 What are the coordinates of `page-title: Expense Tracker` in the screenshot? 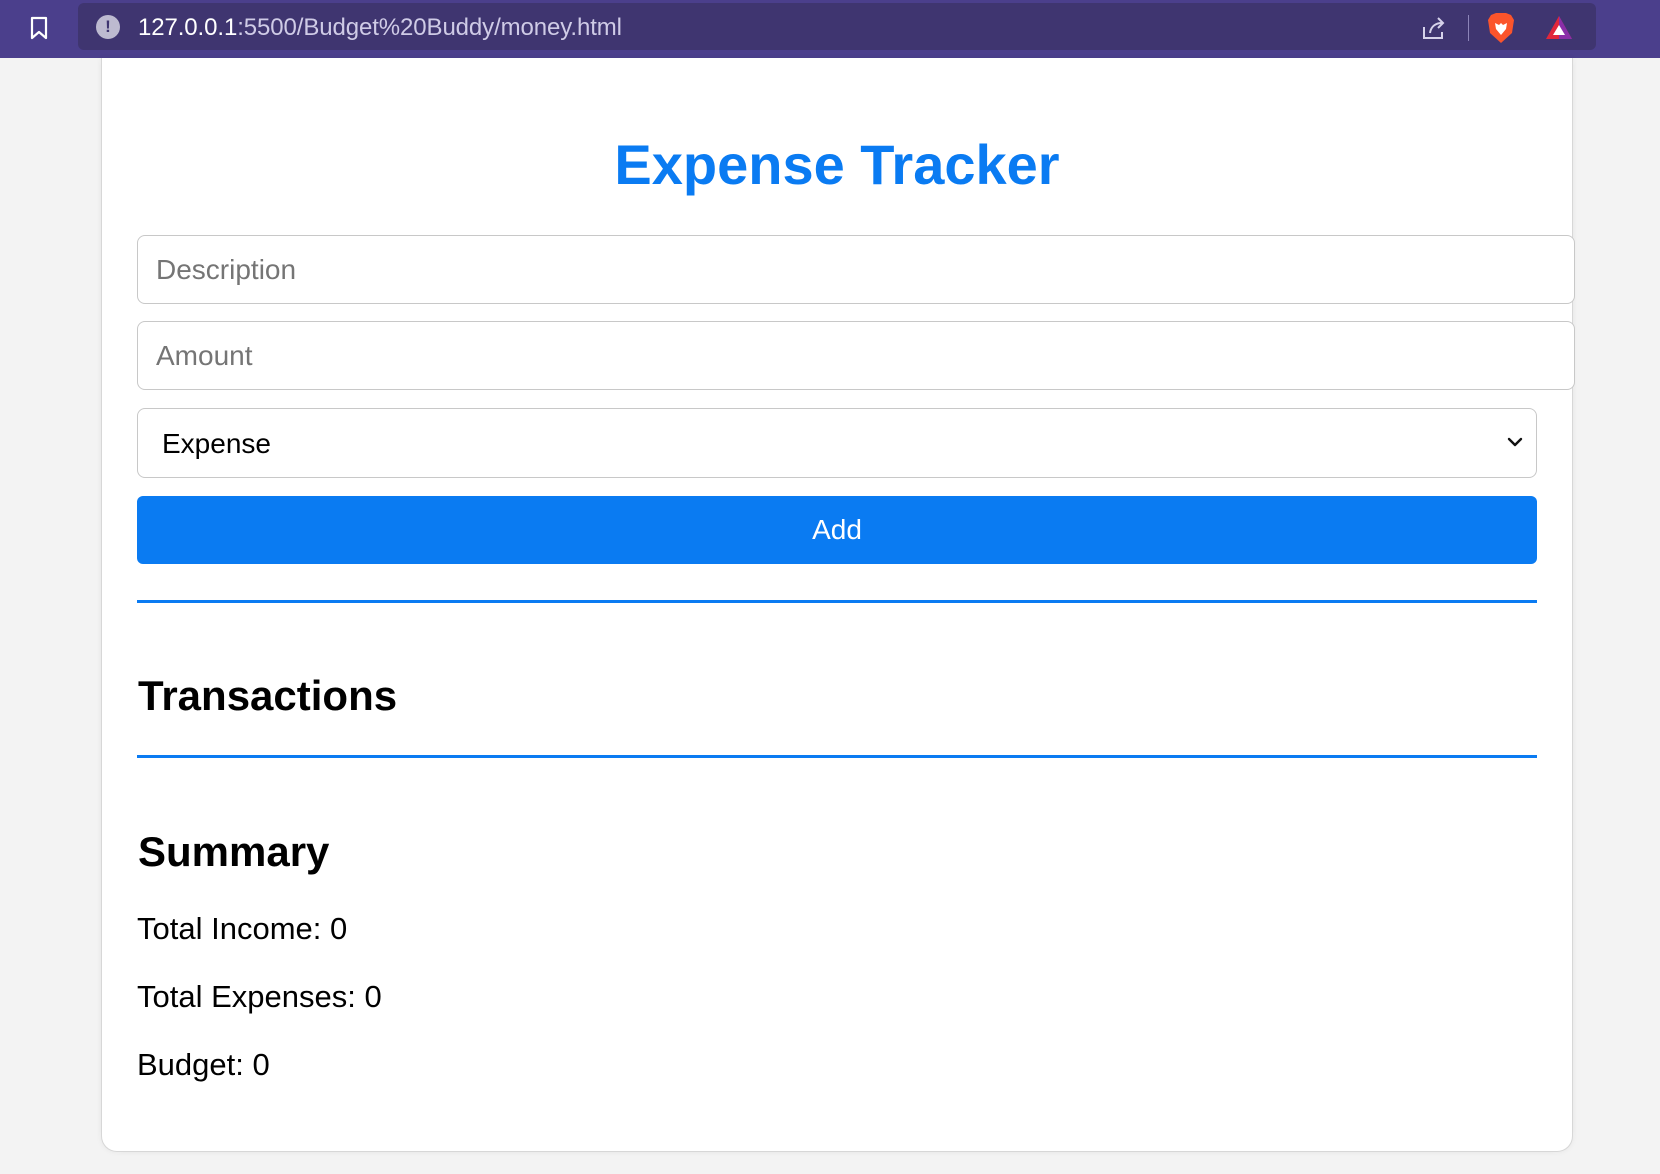 It's located at (837, 164).